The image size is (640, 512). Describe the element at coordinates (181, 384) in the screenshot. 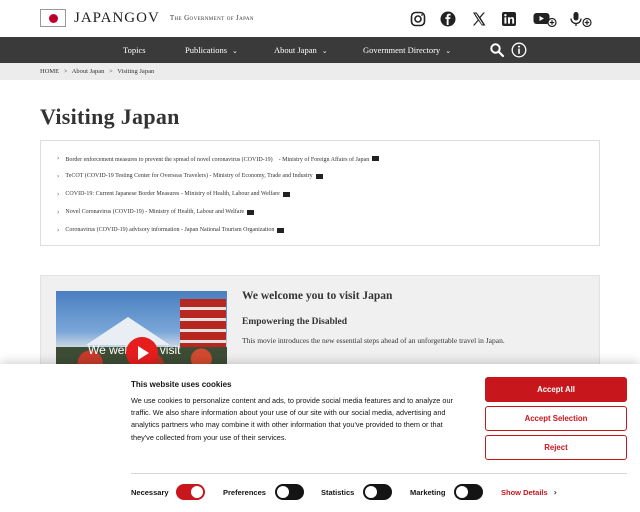

I see `cookie-title: This website uses cookies` at that location.